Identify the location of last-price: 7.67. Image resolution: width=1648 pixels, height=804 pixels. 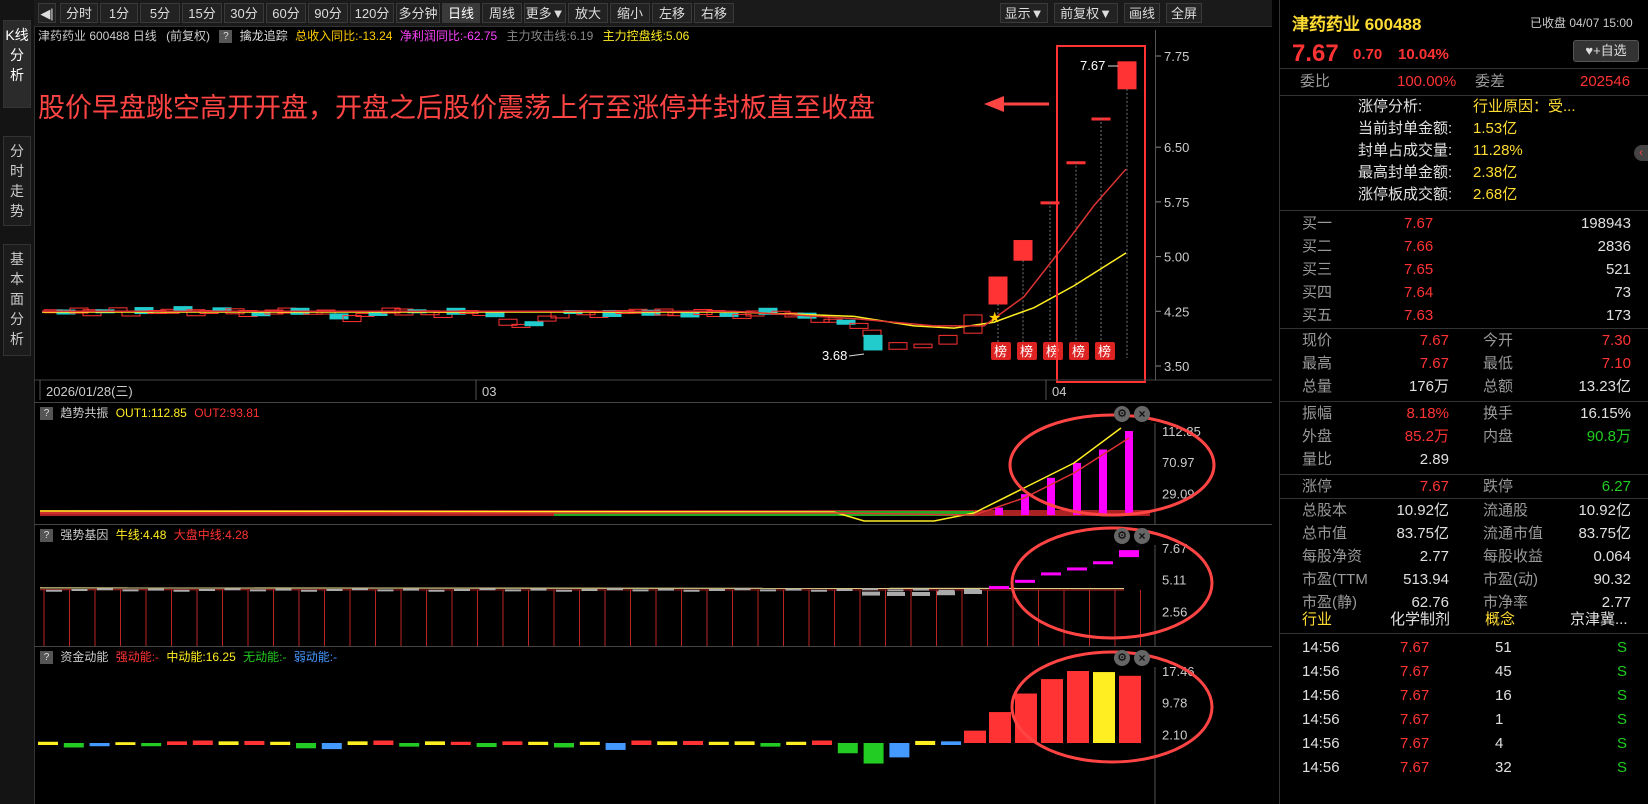
(1315, 53).